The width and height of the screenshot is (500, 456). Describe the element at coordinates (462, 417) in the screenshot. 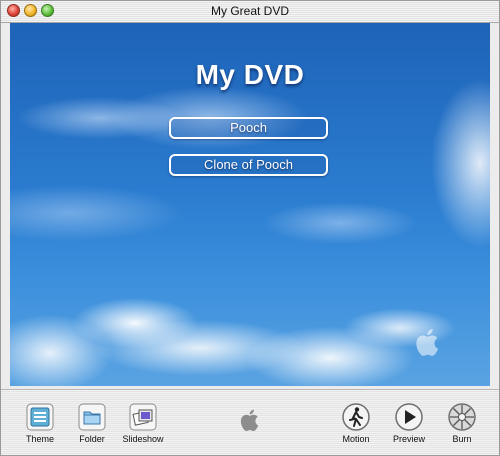

I see `burn-disc-icon` at that location.